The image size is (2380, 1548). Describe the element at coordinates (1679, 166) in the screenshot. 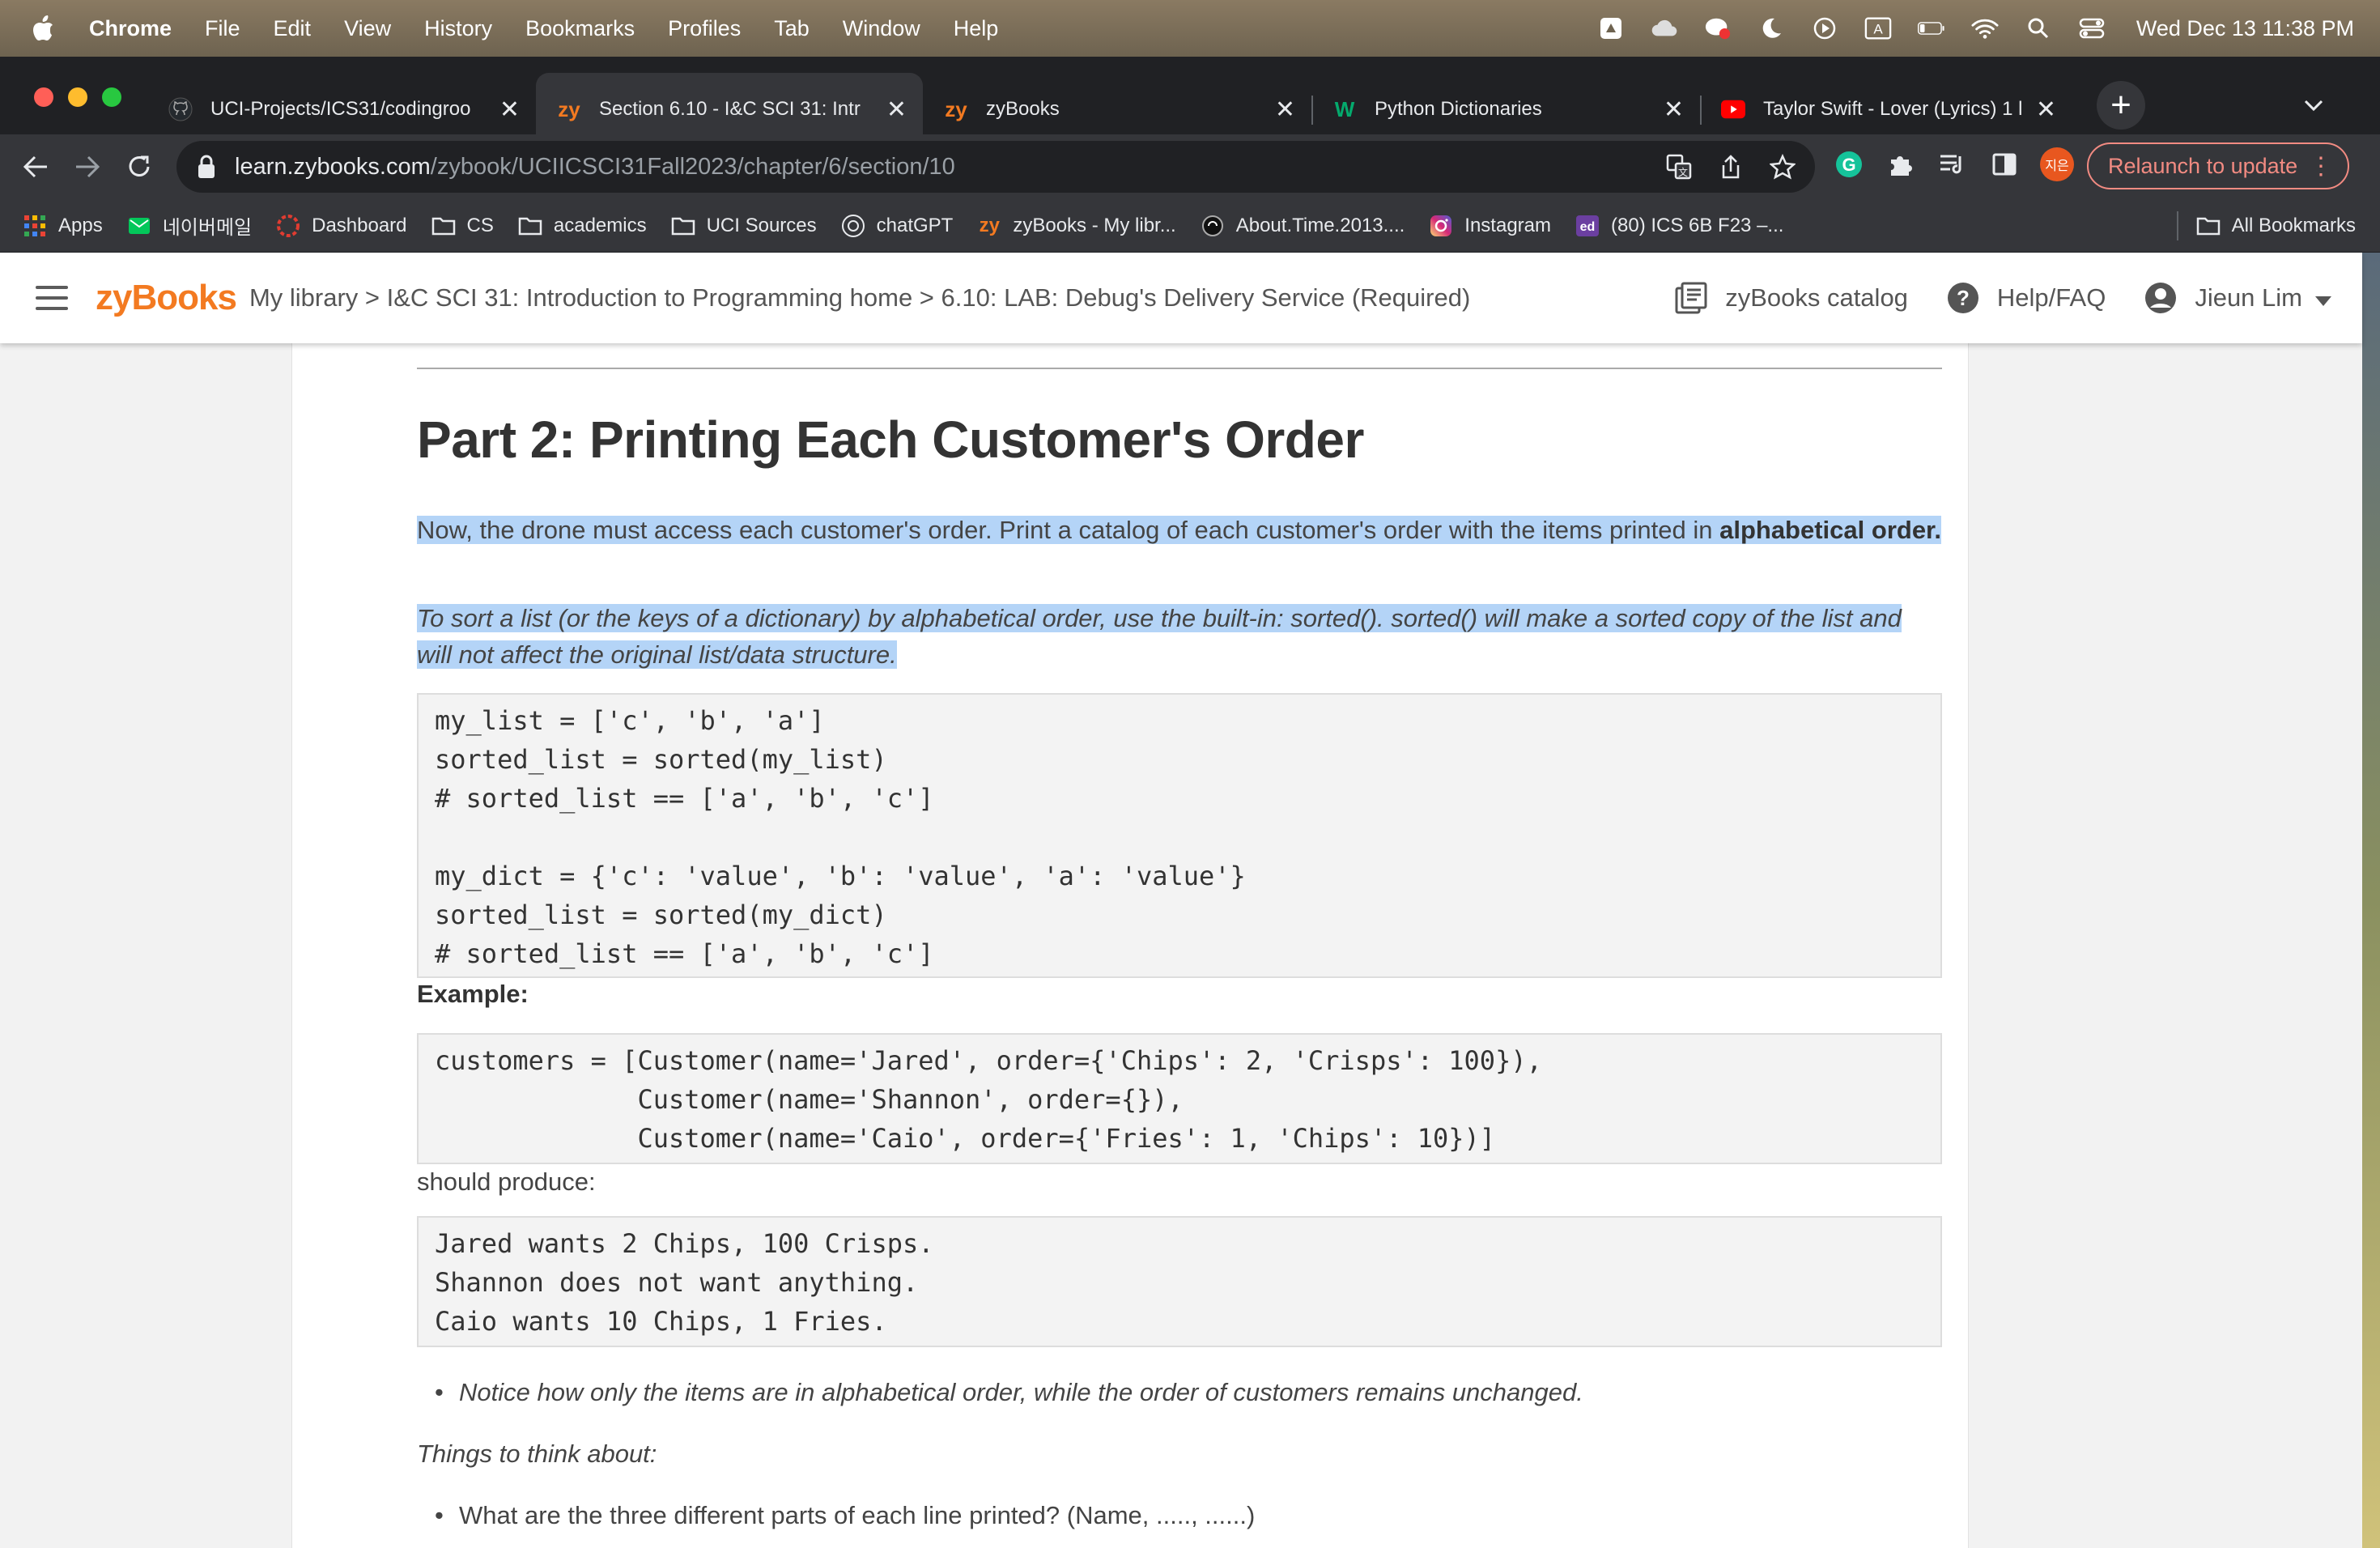

I see `translate-icon: 文` at that location.